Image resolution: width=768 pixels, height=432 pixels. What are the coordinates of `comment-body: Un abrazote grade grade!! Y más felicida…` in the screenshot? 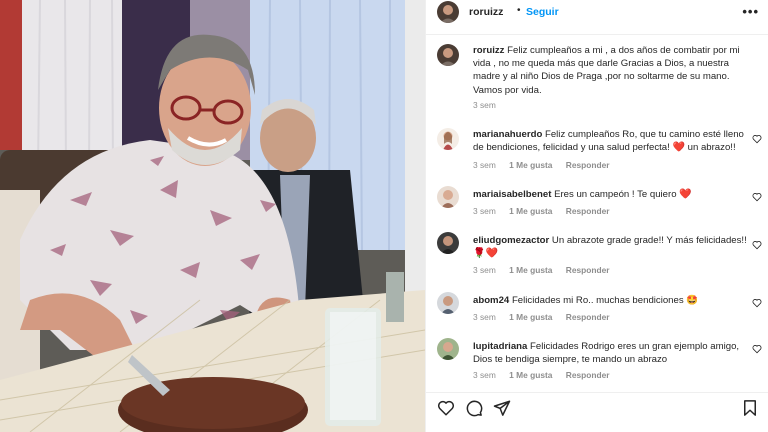 It's located at (649, 240).